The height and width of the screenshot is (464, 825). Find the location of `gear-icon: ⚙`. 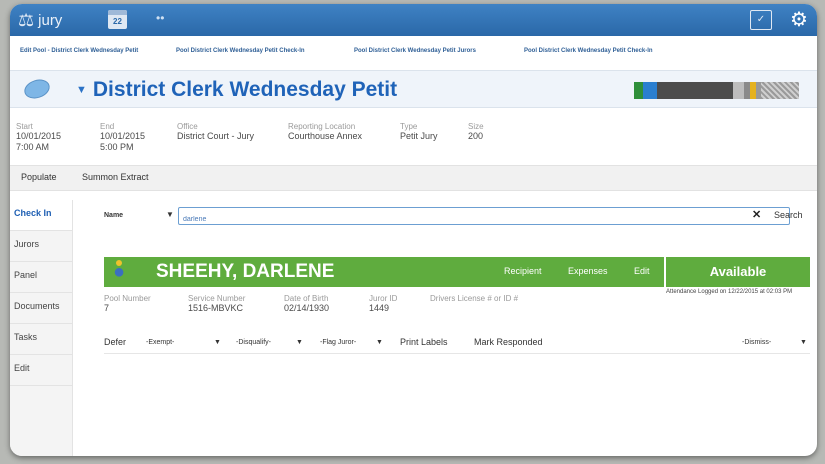

gear-icon: ⚙ is located at coordinates (799, 19).